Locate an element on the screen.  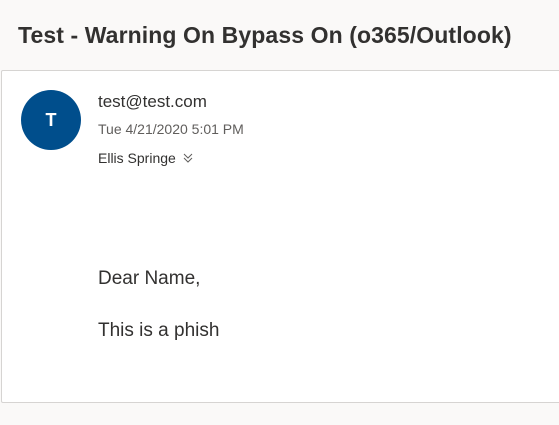
email-body-message: This is a phish is located at coordinates (159, 330).